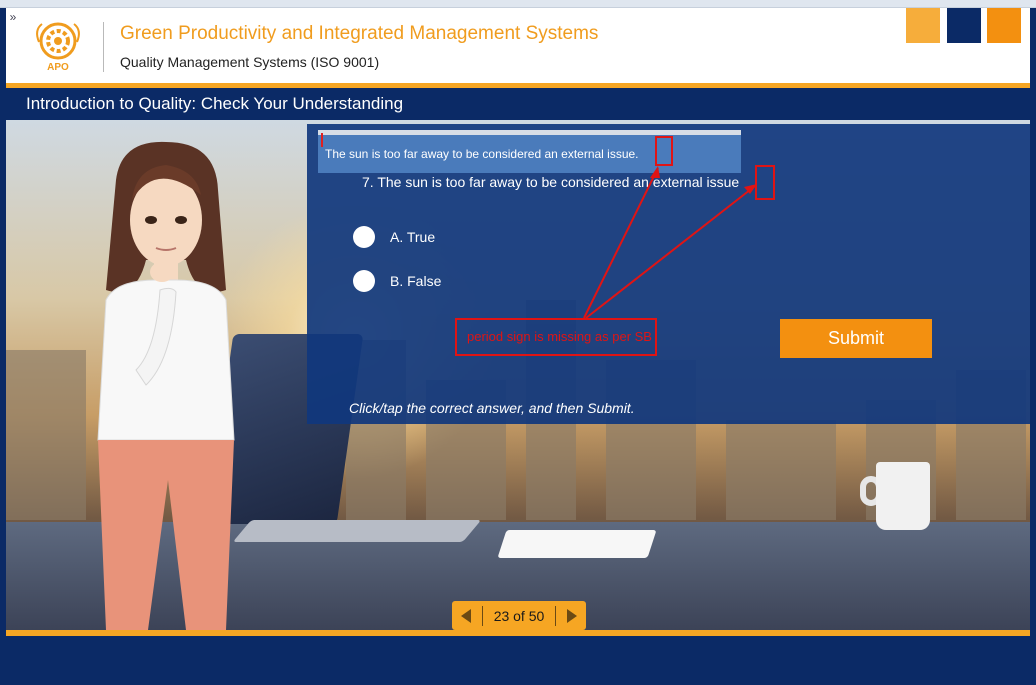 This screenshot has width=1036, height=685. Describe the element at coordinates (364, 281) in the screenshot. I see `option-false-radio` at that location.